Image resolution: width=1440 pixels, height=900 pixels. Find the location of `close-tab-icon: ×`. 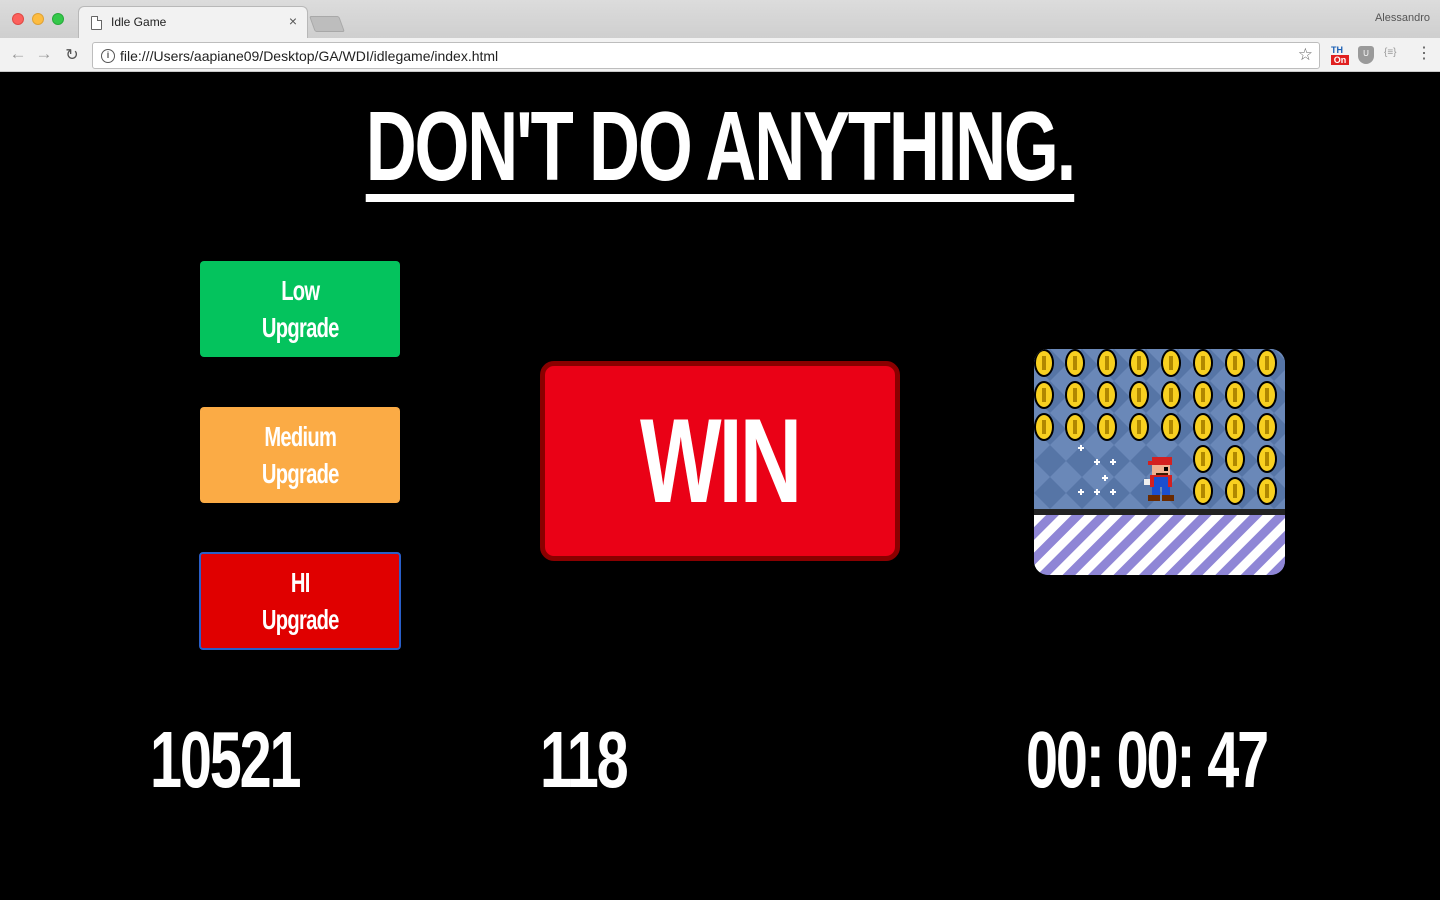

close-tab-icon: × is located at coordinates (293, 21).